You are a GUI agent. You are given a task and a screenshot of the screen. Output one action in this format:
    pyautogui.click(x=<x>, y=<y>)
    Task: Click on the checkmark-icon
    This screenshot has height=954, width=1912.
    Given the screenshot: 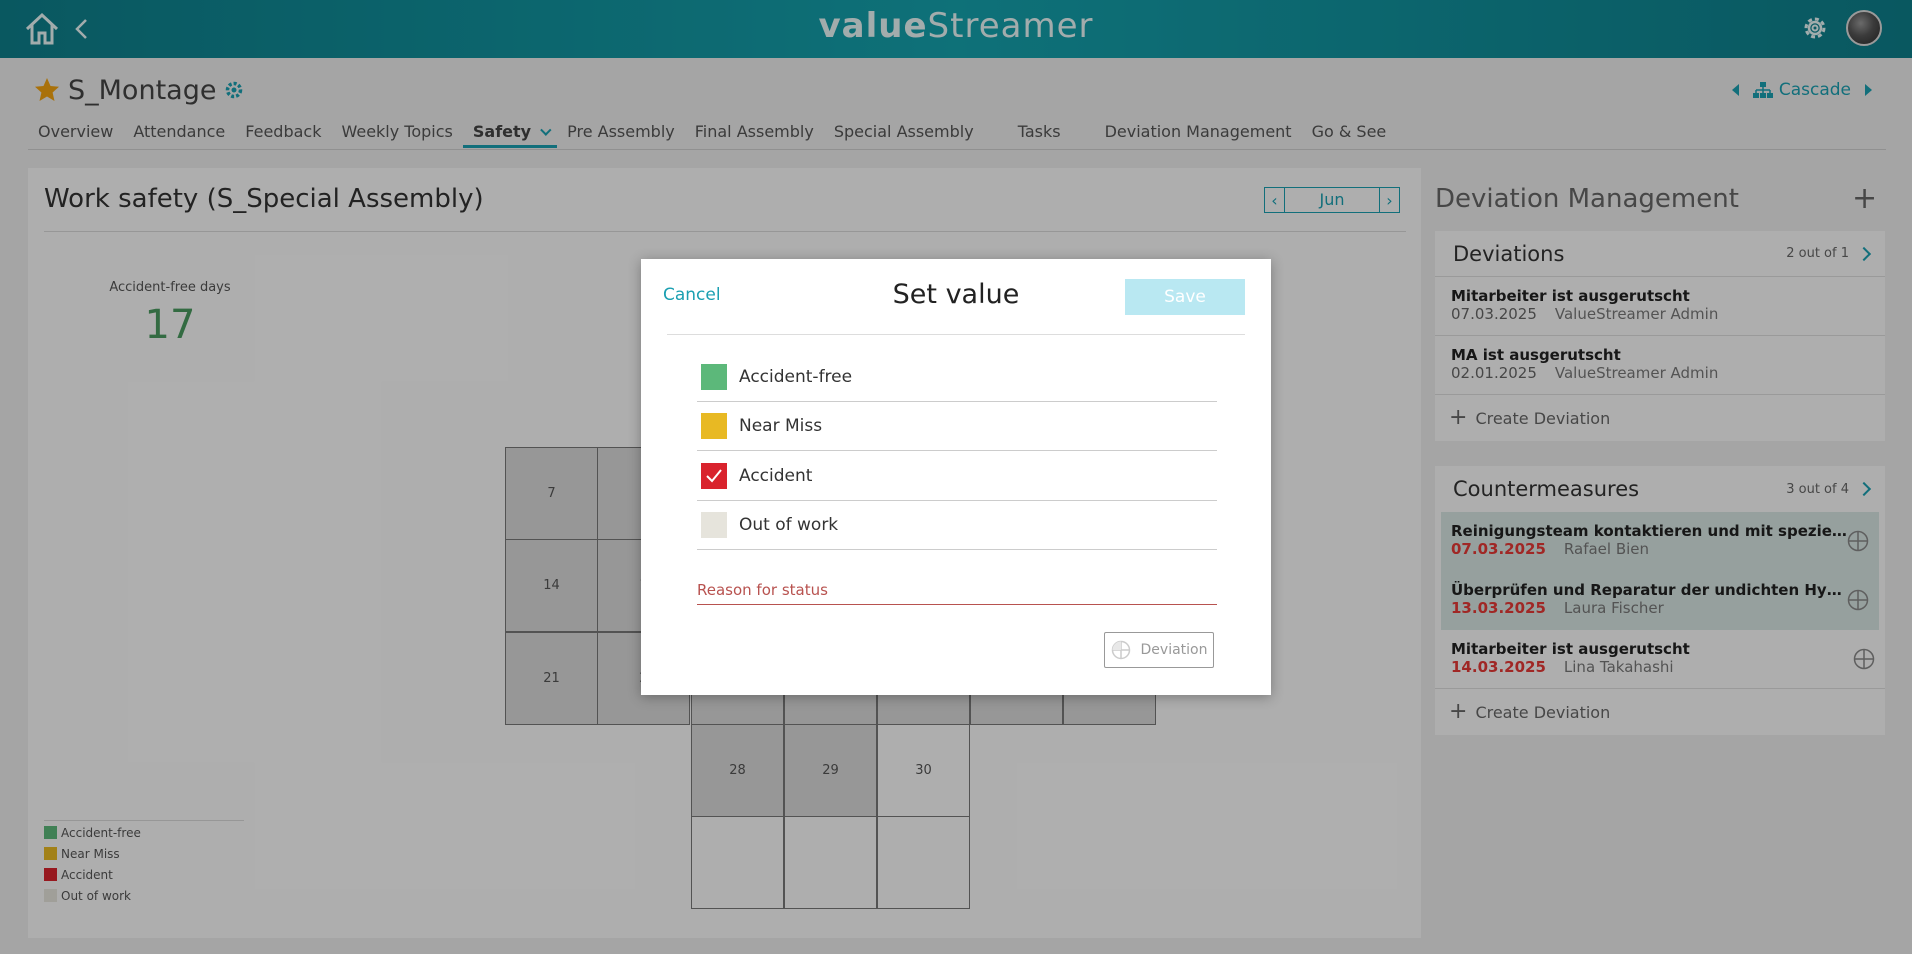 What is the action you would take?
    pyautogui.click(x=714, y=476)
    